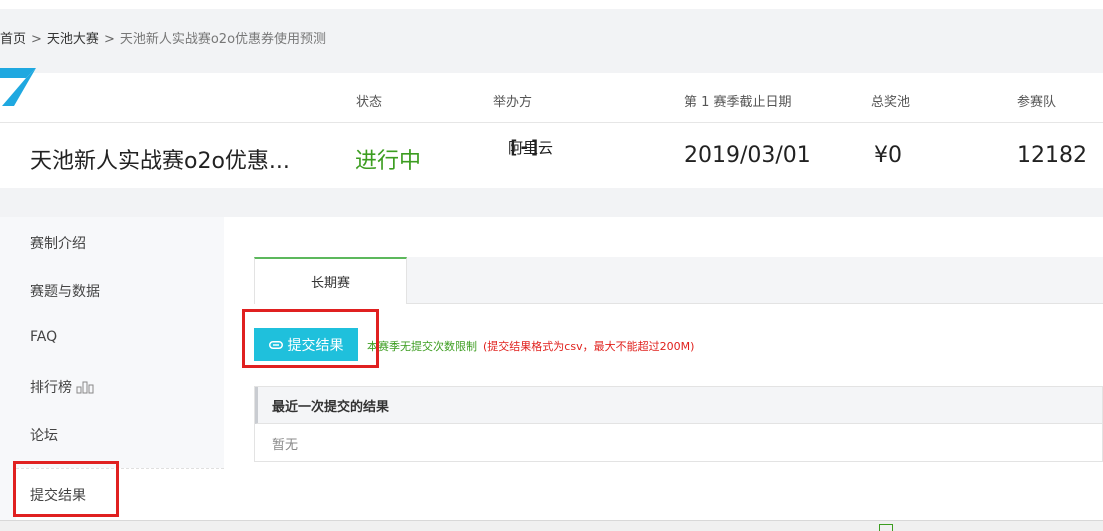 This screenshot has width=1103, height=531. I want to click on sidebar-item-label: 赛制介绍, so click(58, 244).